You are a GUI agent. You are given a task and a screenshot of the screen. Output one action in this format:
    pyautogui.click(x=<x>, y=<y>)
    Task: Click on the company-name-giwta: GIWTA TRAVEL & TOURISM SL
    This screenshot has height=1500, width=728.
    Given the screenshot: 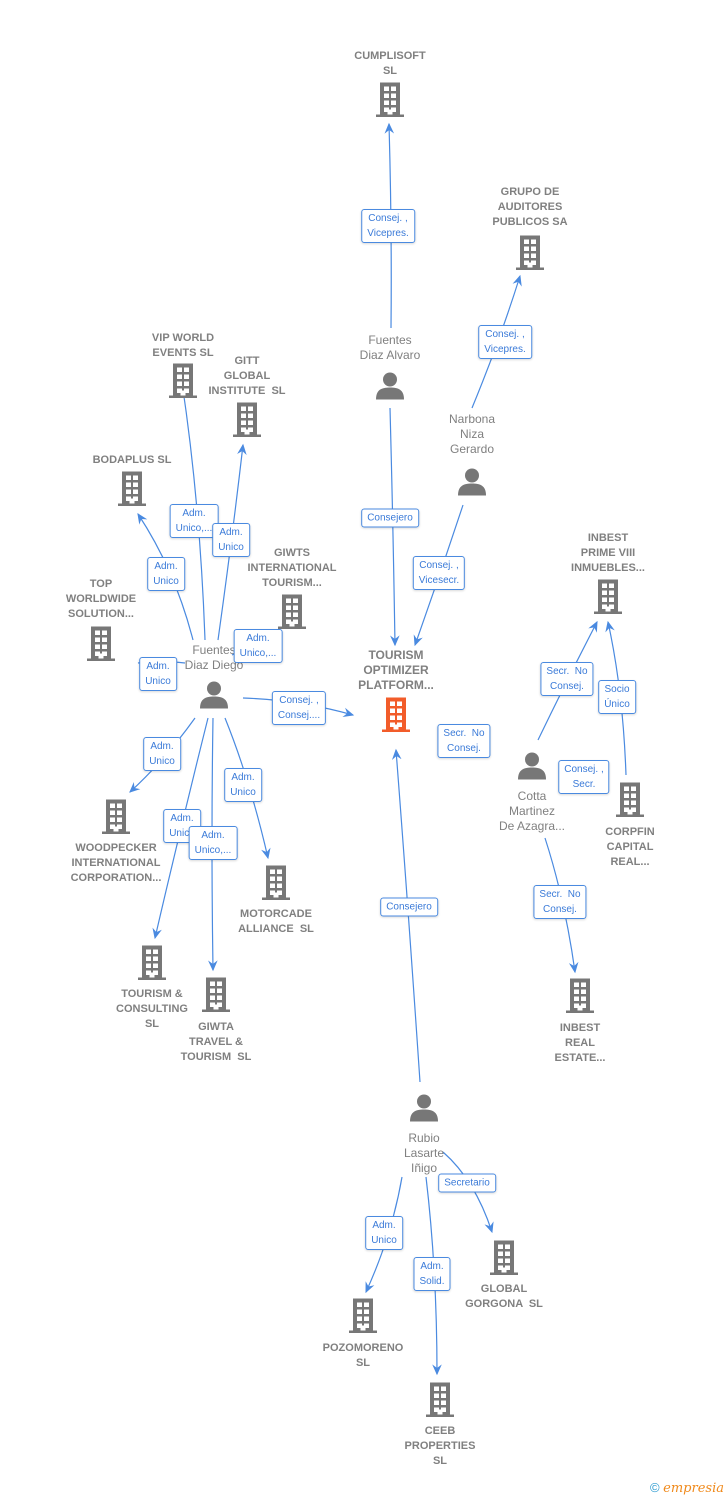 What is the action you would take?
    pyautogui.click(x=216, y=1042)
    